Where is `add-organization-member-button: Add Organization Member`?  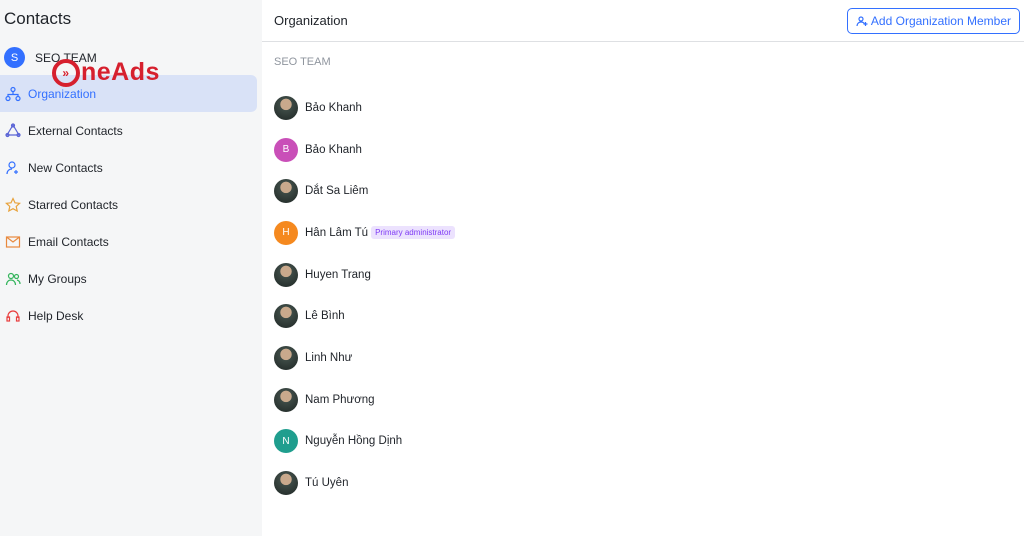 add-organization-member-button: Add Organization Member is located at coordinates (933, 20).